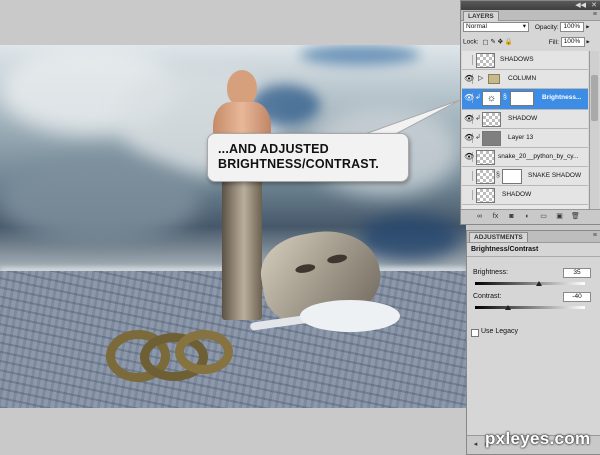  Describe the element at coordinates (538, 438) in the screenshot. I see `watermark: pxleyes.com` at that location.